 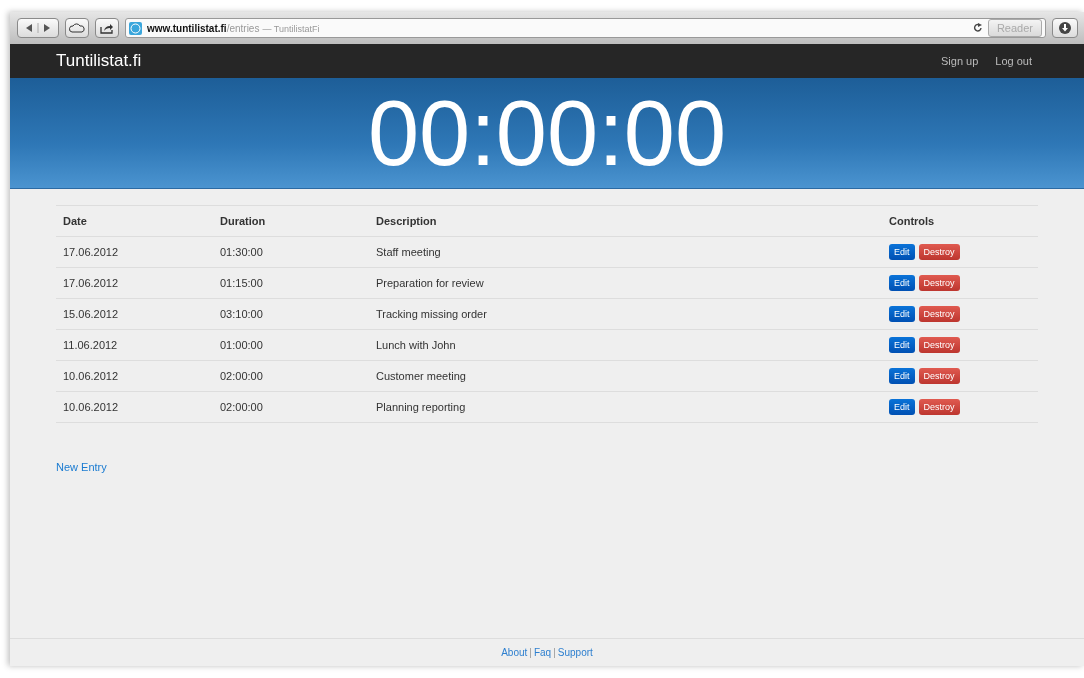 I want to click on duration-cell-text: 01:00:00, so click(x=242, y=345).